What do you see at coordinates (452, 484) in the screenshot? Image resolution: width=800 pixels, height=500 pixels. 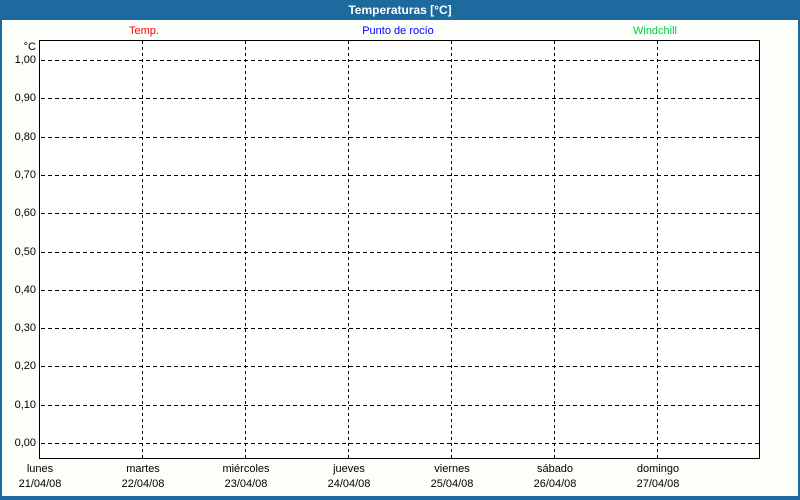 I see `x-date-label: 25/04/08` at bounding box center [452, 484].